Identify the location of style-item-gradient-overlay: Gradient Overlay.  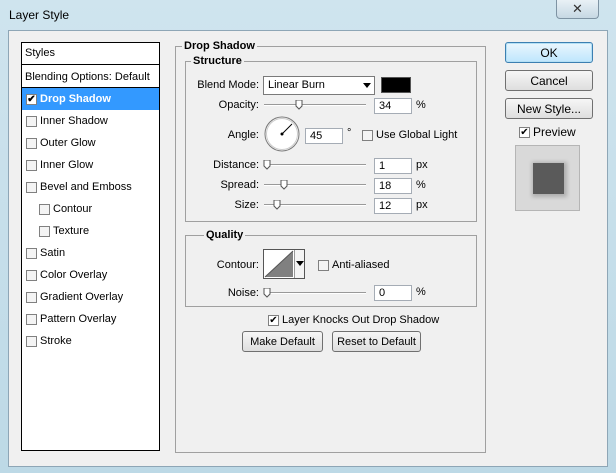
(90, 297).